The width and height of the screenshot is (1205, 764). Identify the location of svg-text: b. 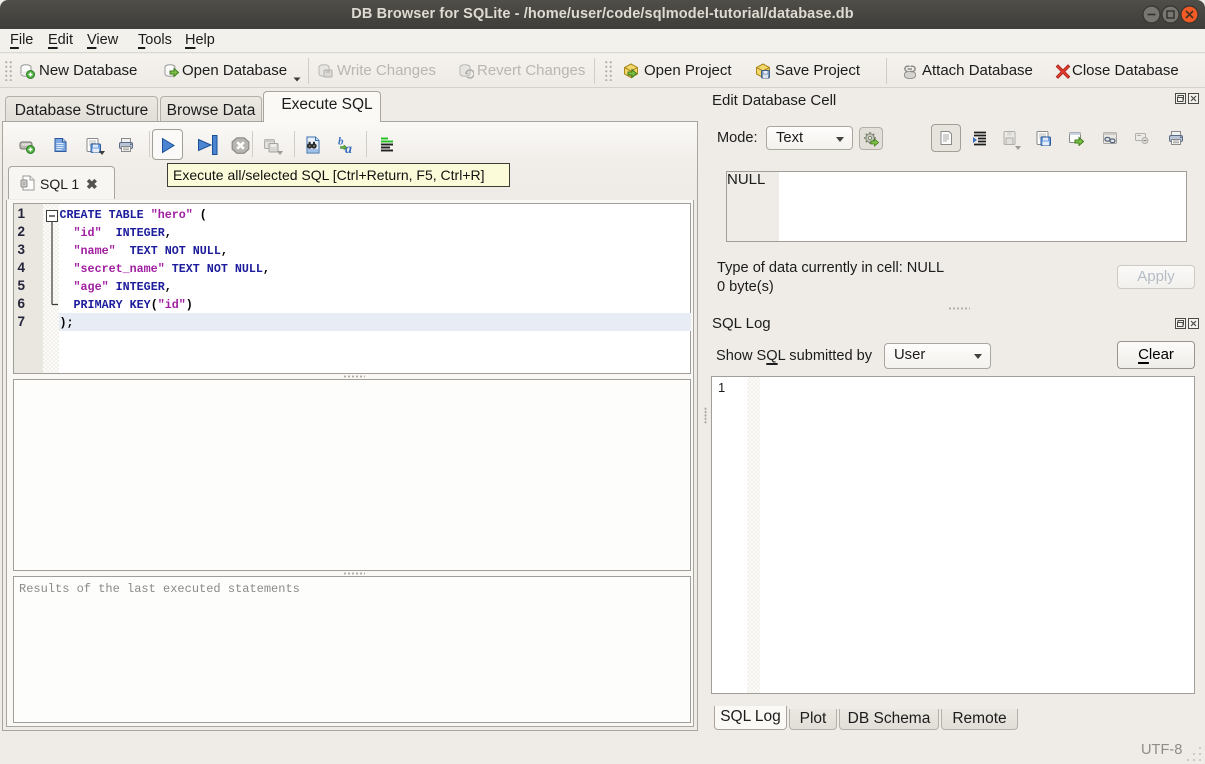
(341, 142).